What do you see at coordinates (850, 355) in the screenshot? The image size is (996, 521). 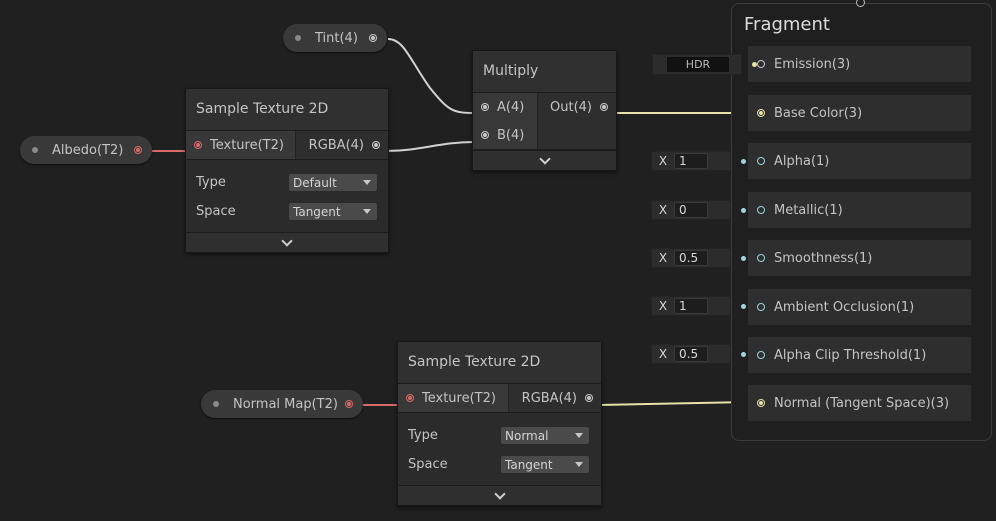 I see `block-label: Alpha Clip Threshold(1)` at bounding box center [850, 355].